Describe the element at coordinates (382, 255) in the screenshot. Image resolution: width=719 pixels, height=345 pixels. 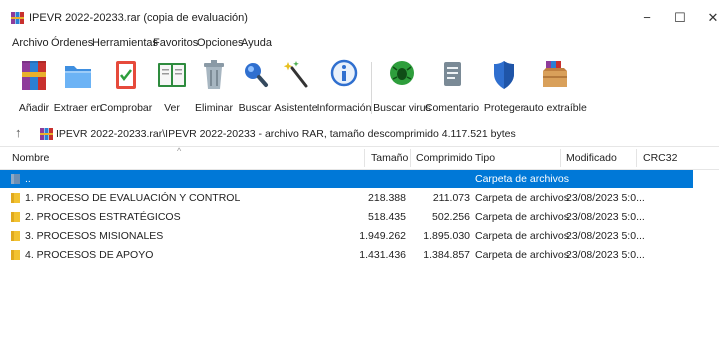
I see `row-size: 1.431.436` at that location.